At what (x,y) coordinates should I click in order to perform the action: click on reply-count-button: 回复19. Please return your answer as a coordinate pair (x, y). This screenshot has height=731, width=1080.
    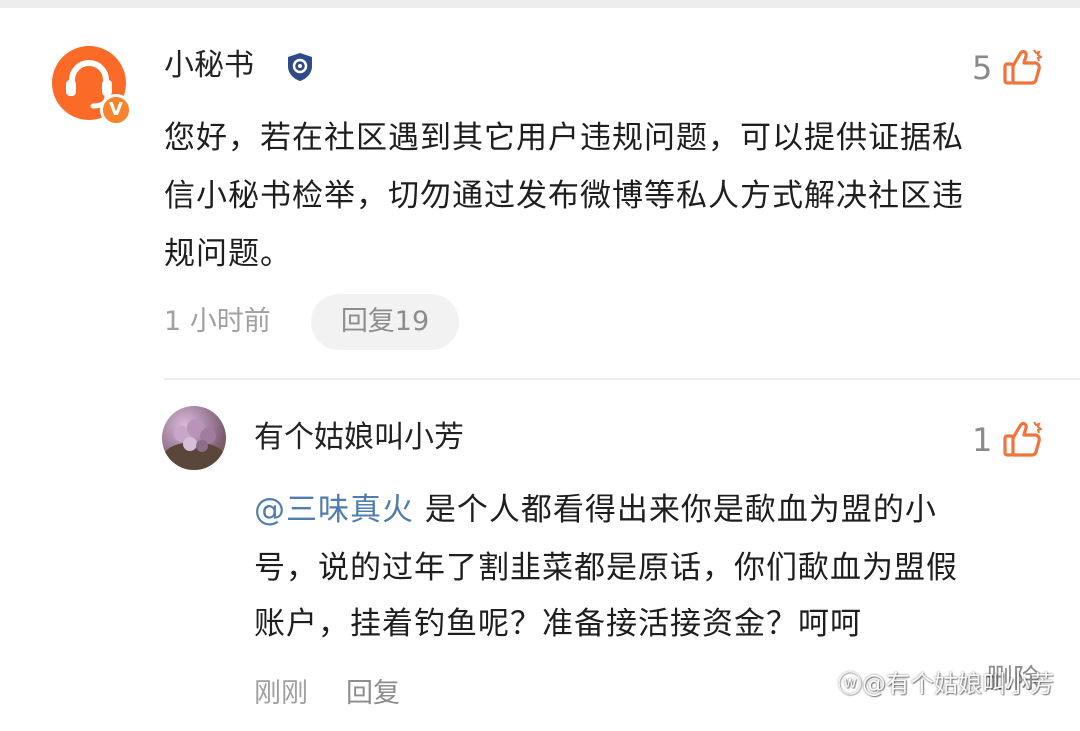
    Looking at the image, I should click on (385, 322).